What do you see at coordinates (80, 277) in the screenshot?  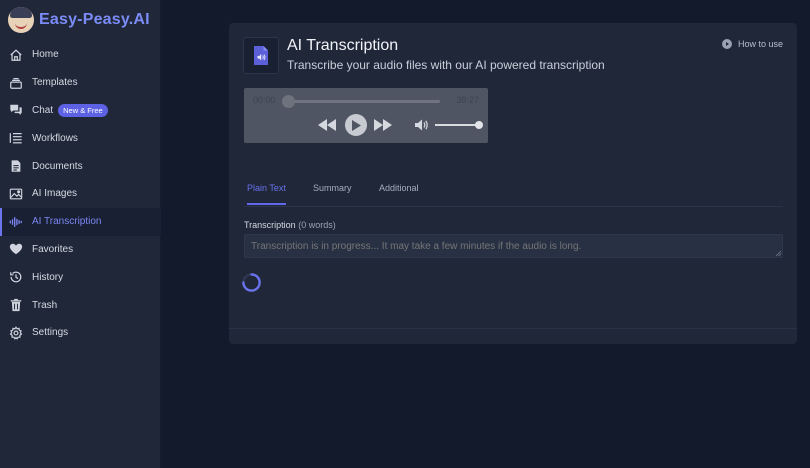 I see `sidebar-item-history: History` at bounding box center [80, 277].